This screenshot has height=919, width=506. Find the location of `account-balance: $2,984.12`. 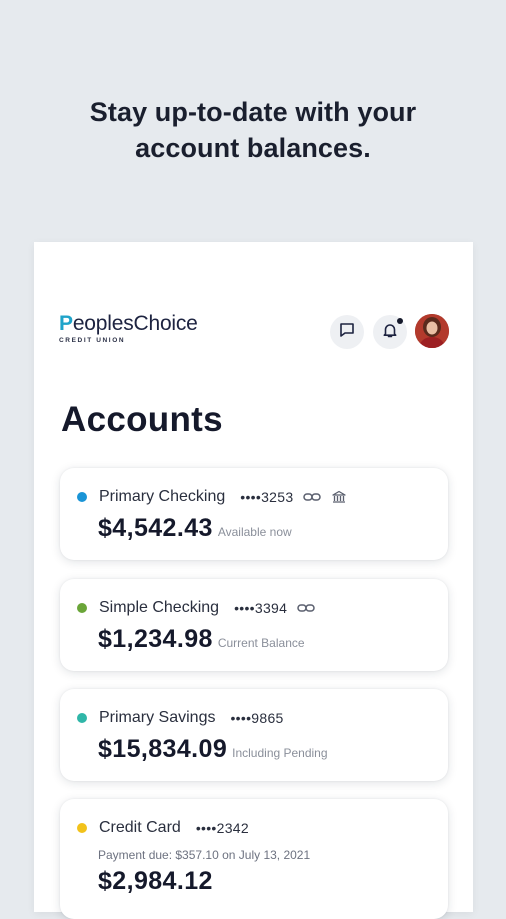

account-balance: $2,984.12 is located at coordinates (155, 881).